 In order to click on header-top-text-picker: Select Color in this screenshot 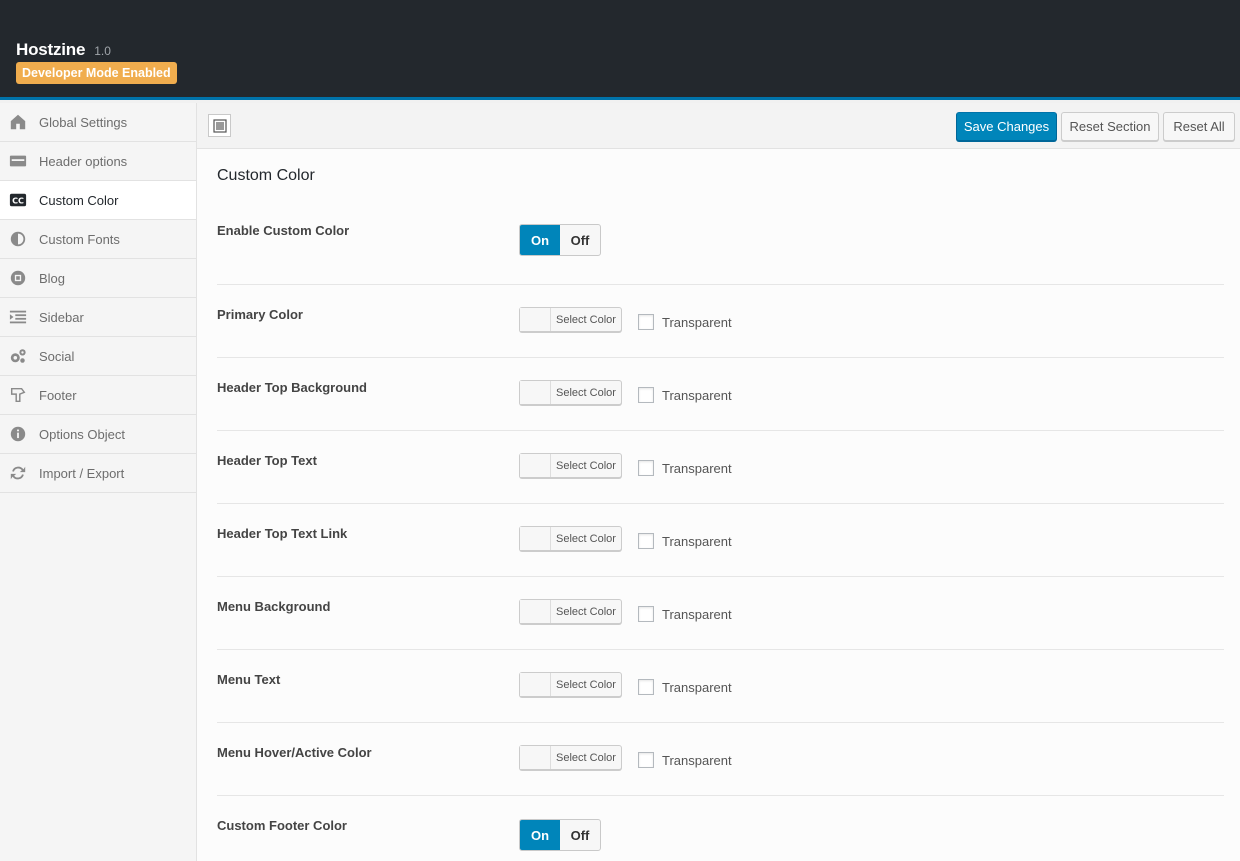, I will do `click(570, 465)`.